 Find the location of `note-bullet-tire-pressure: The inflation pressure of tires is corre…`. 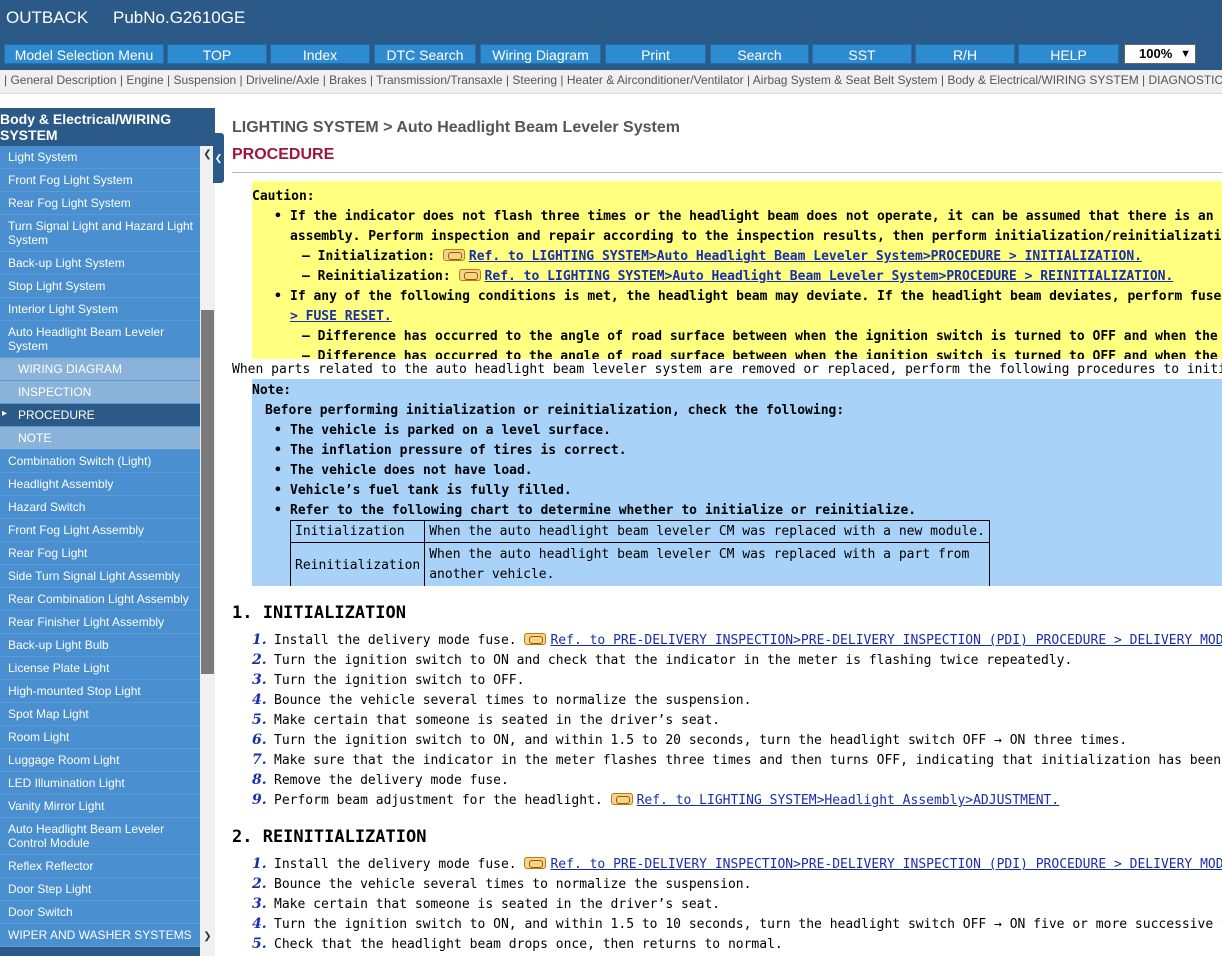

note-bullet-tire-pressure: The inflation pressure of tires is corre… is located at coordinates (458, 450).